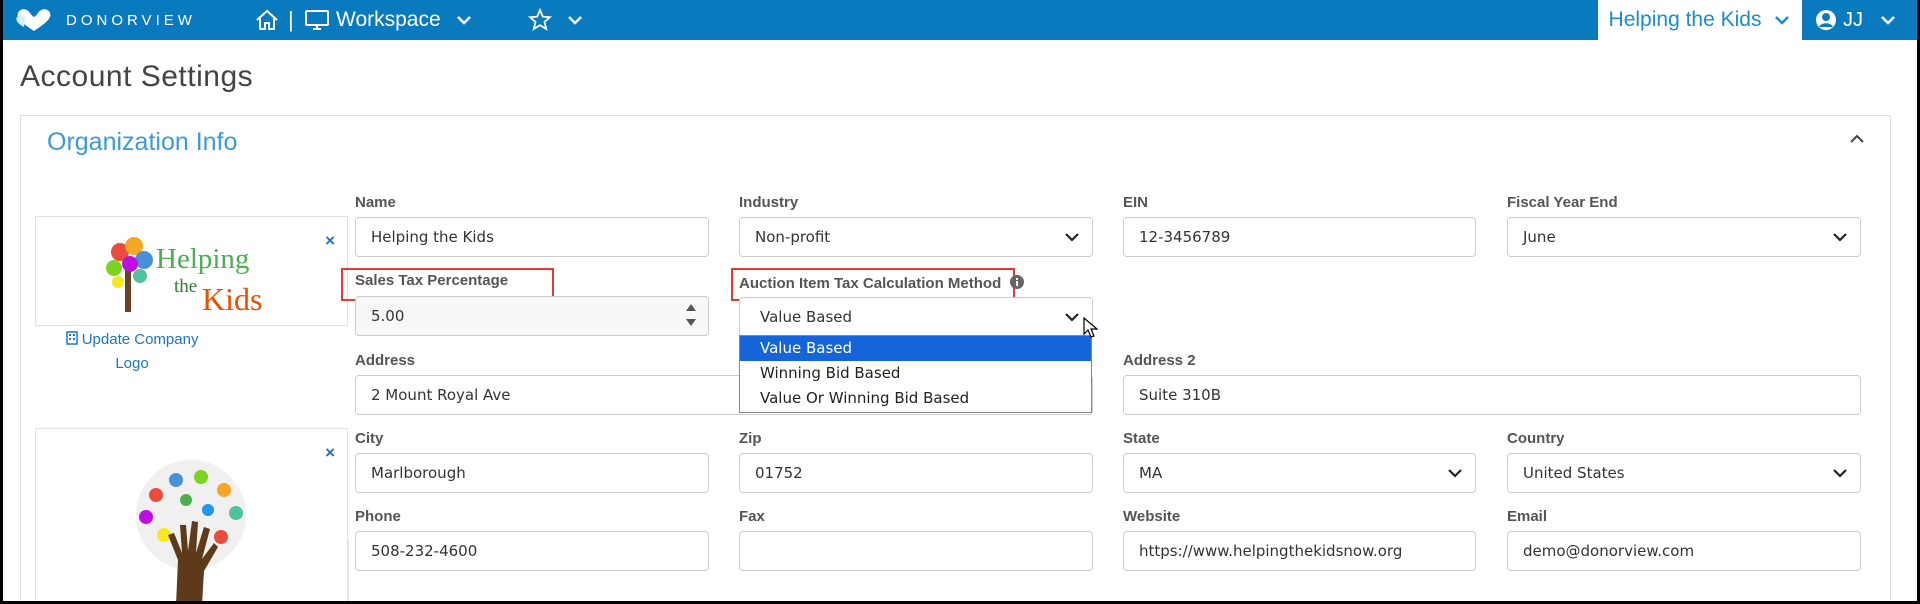 This screenshot has height=604, width=1920. I want to click on workspace-label: Workspace, so click(388, 19).